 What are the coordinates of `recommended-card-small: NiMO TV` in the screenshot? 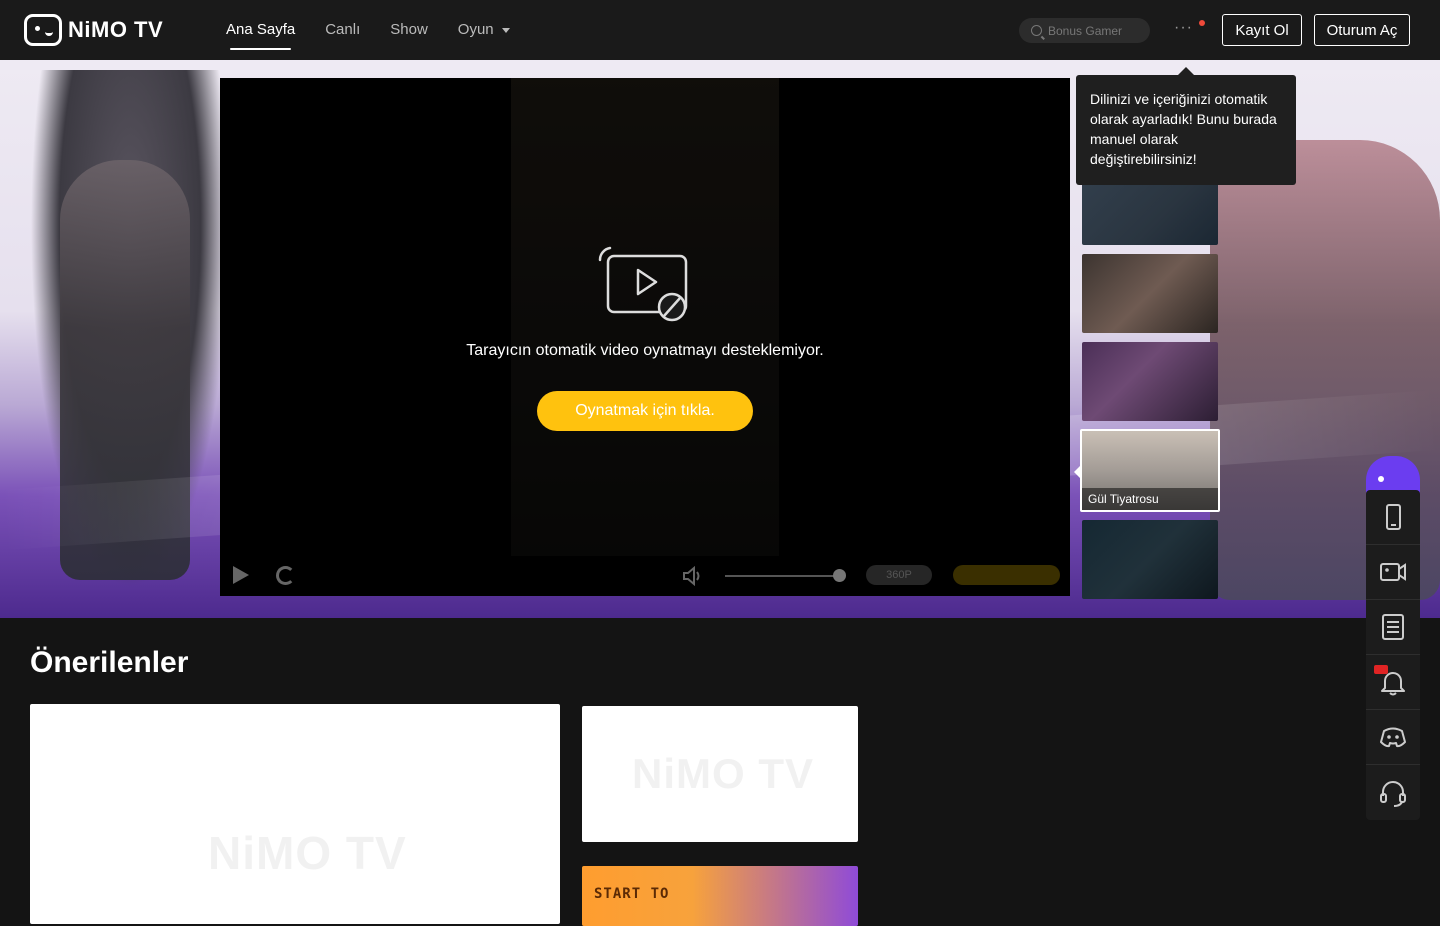 It's located at (720, 774).